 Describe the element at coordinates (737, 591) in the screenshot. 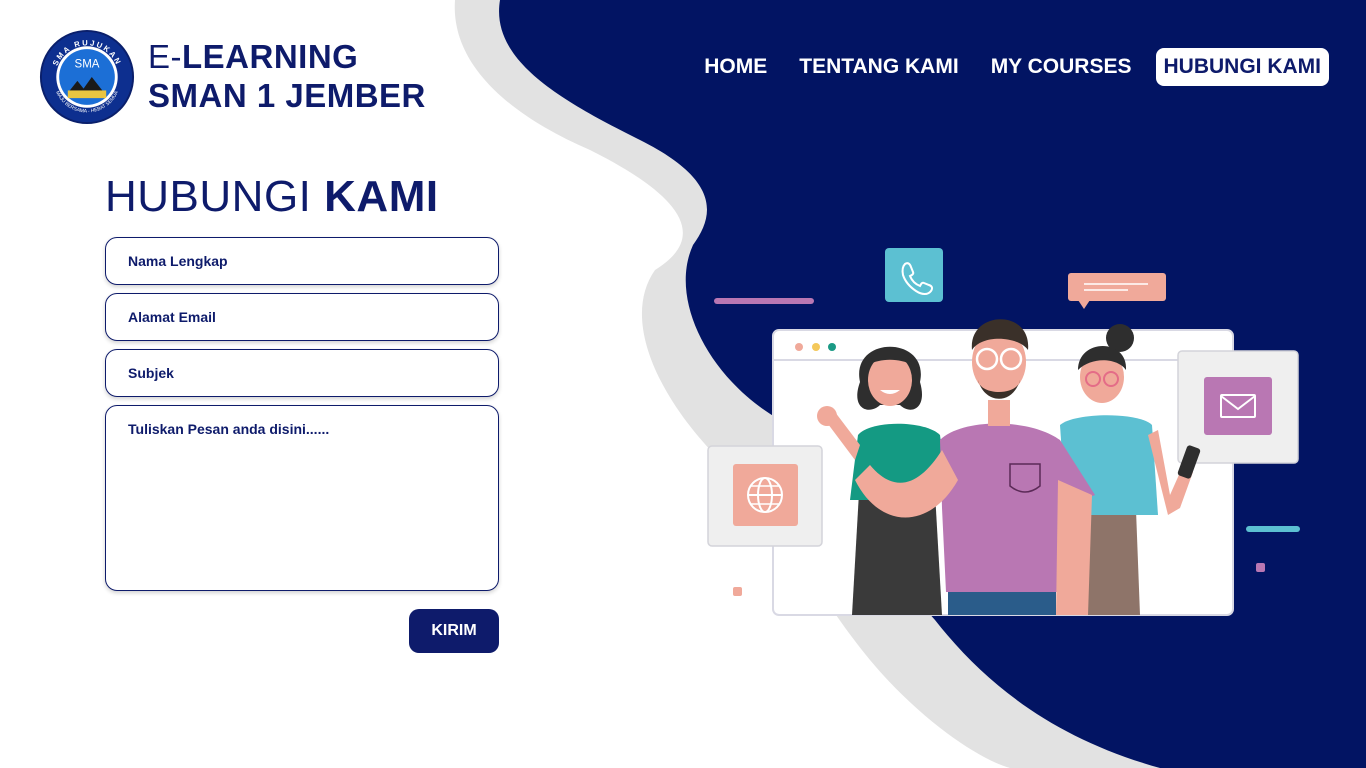

I see `deco-dot-salmon` at that location.